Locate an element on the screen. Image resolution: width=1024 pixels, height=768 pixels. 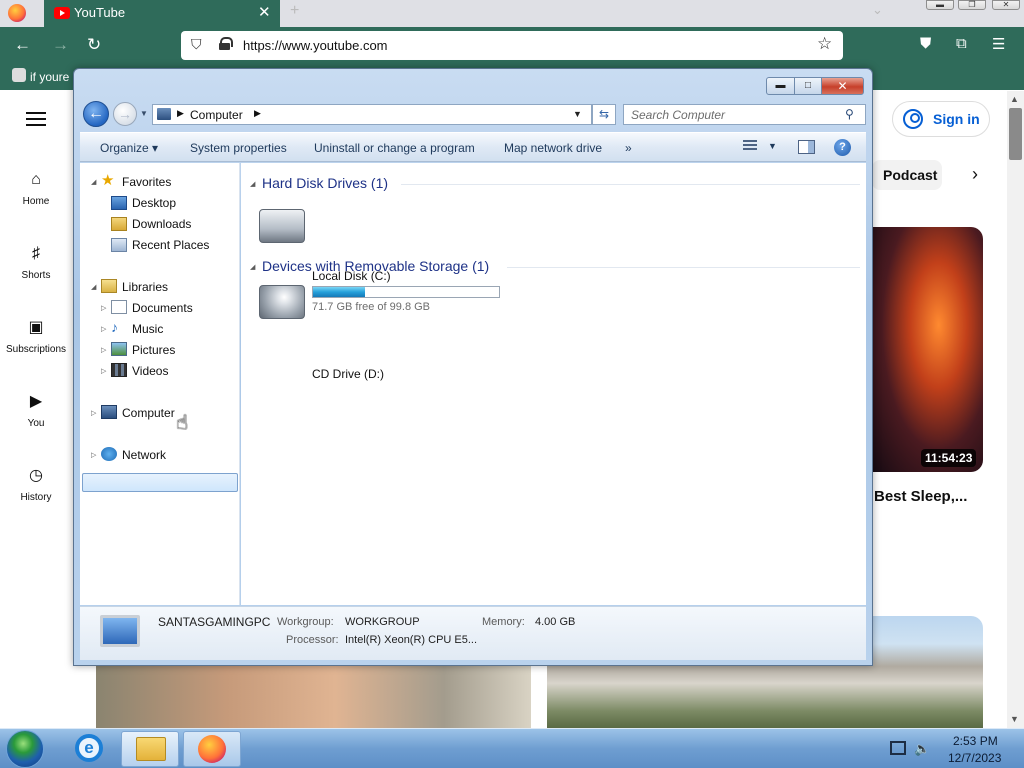
back-button: ← is located at coordinates (96, 114).